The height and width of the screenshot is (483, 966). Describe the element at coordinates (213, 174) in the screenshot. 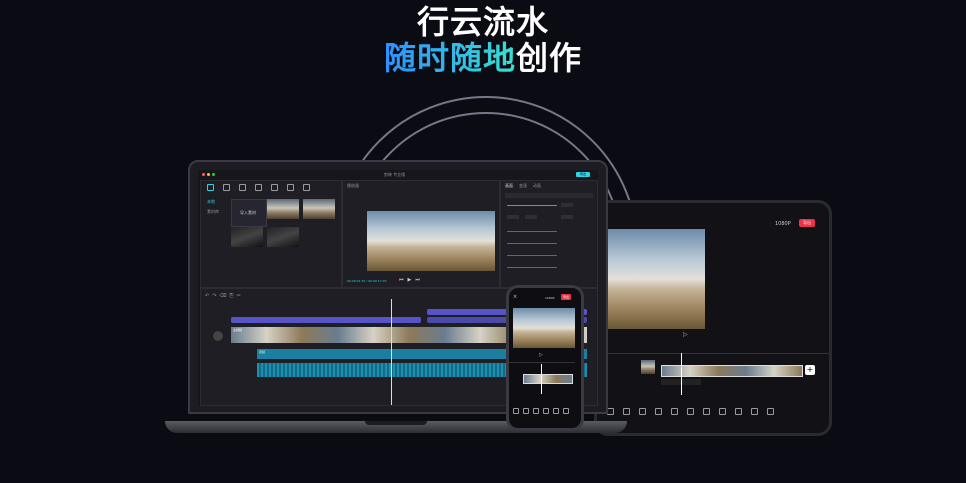

I see `maximize-dot` at that location.